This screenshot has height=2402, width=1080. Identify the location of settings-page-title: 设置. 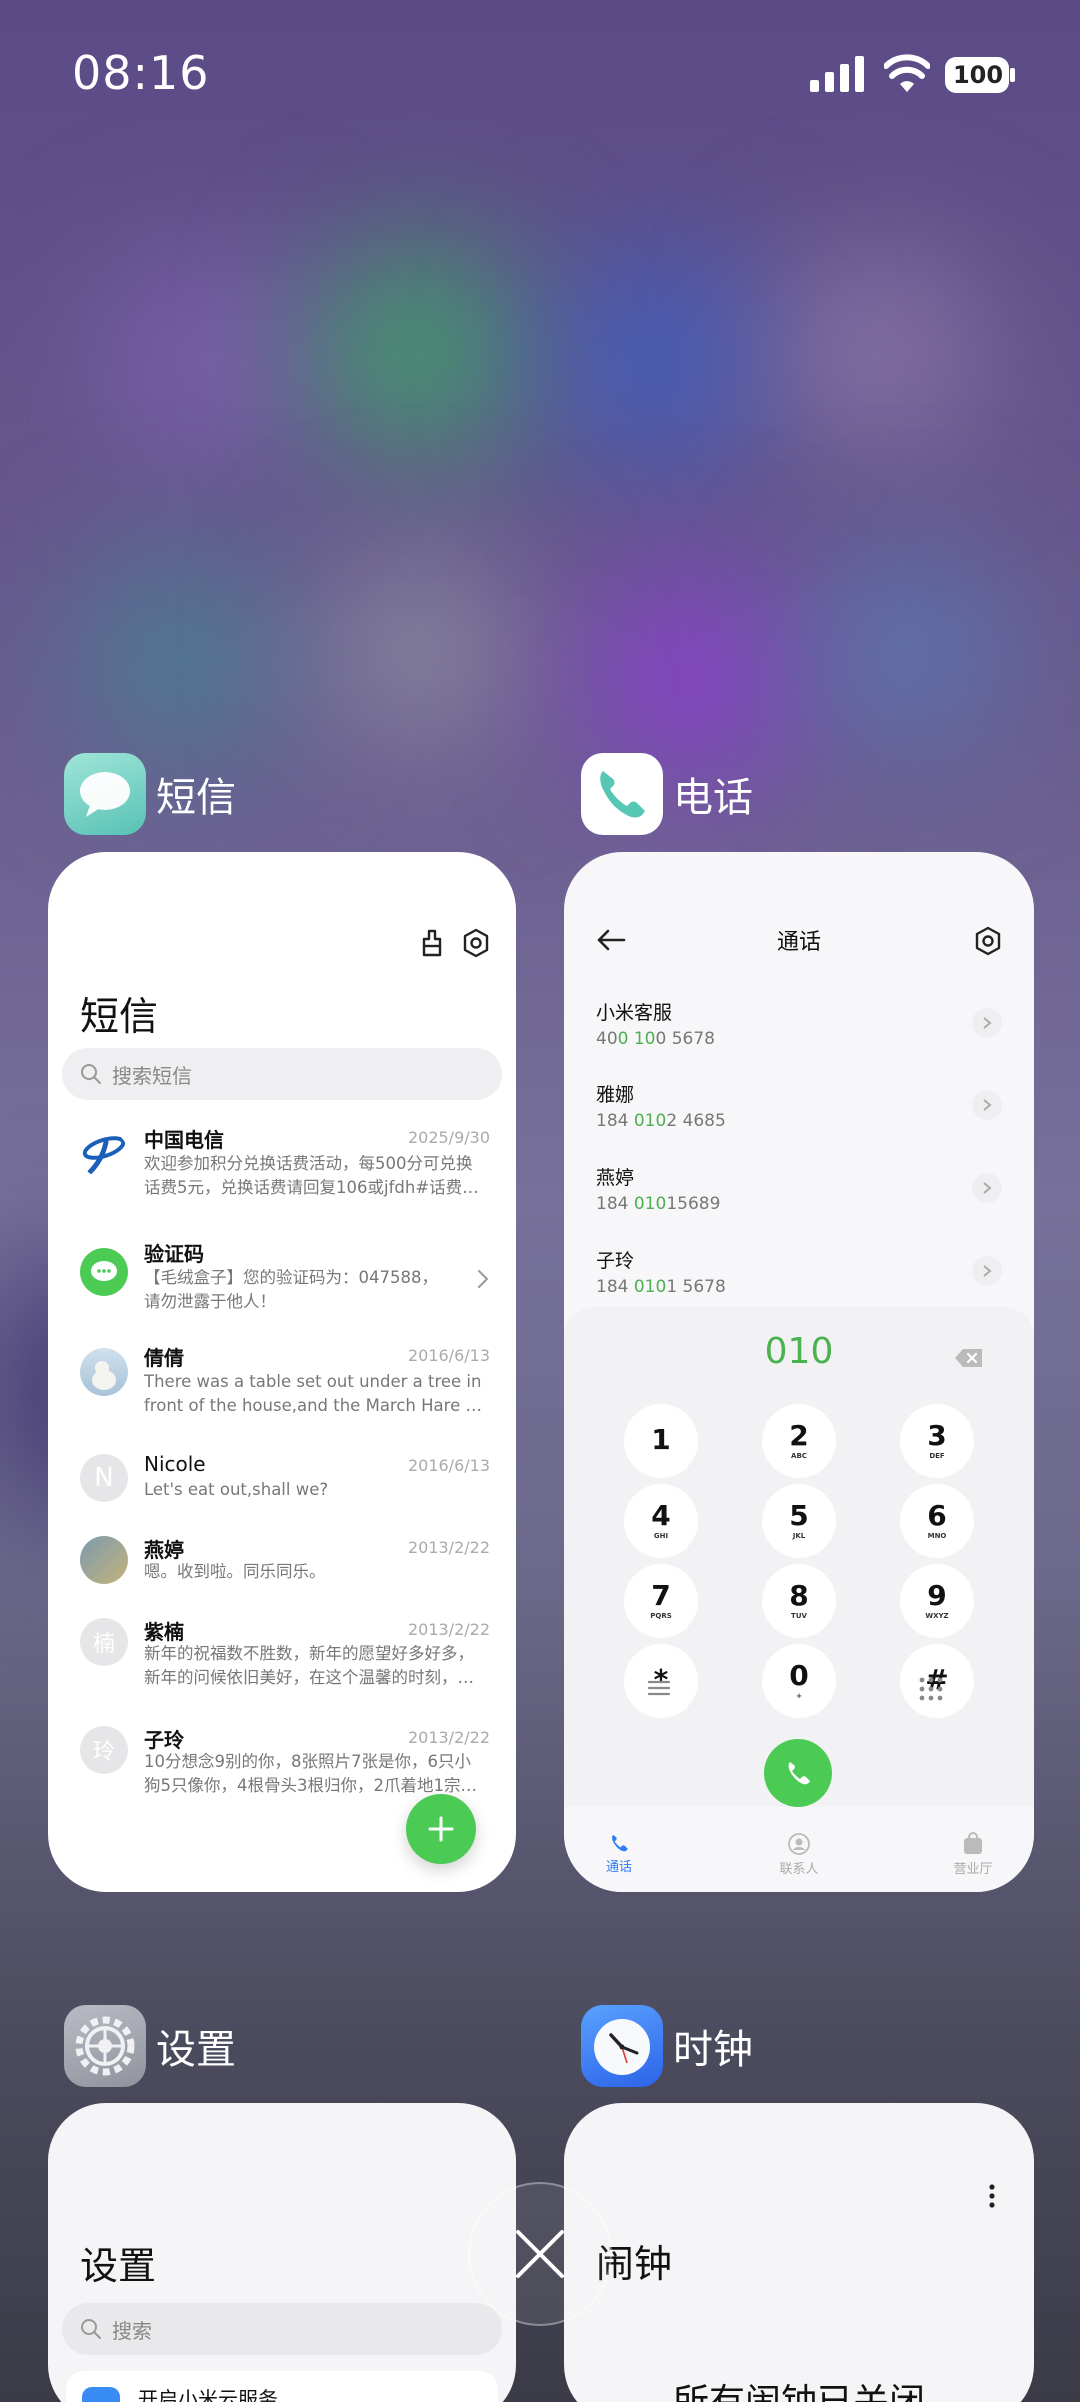
(118, 2266).